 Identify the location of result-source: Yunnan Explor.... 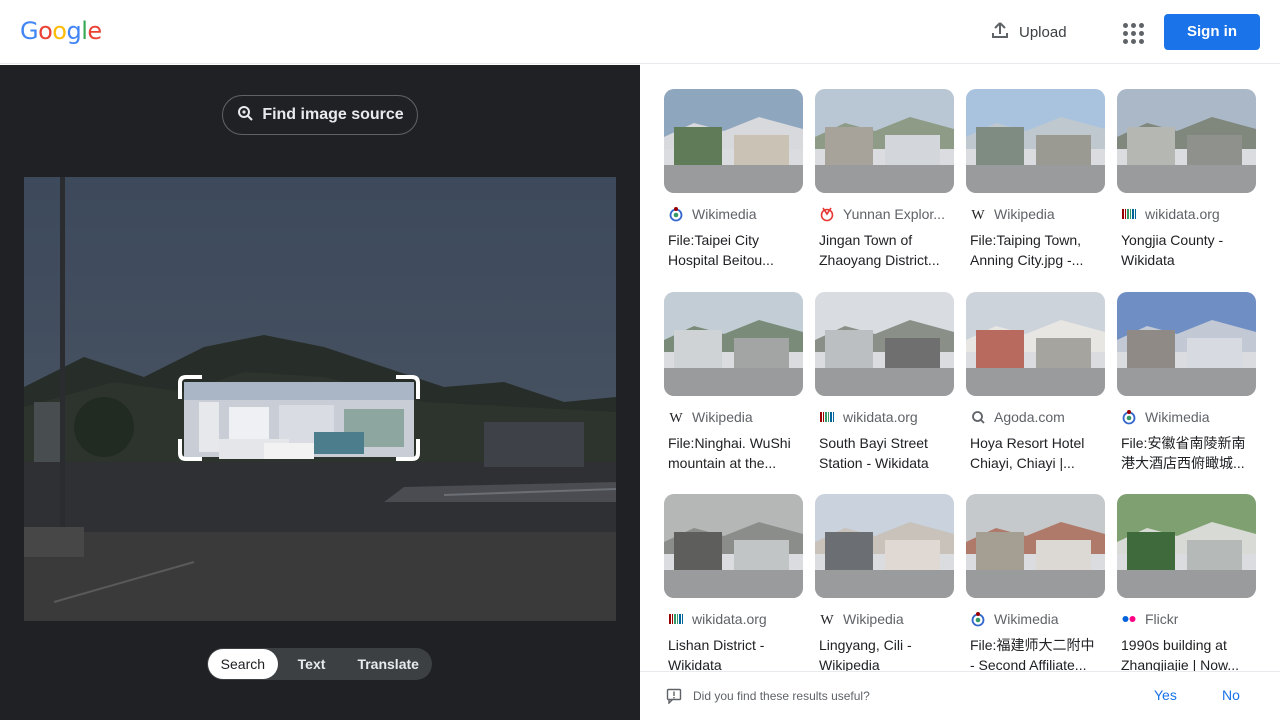
(886, 214).